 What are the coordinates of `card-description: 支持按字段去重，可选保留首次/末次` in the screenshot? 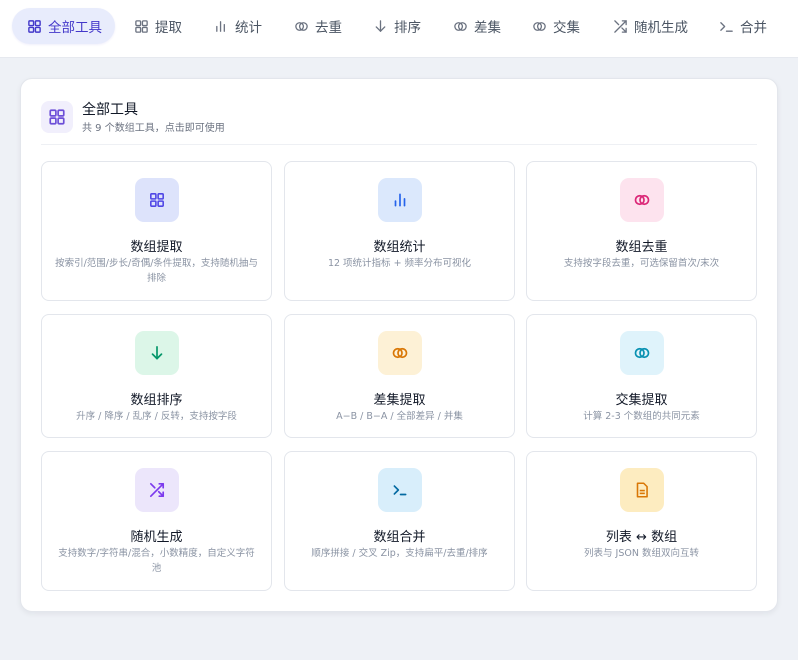 It's located at (641, 263).